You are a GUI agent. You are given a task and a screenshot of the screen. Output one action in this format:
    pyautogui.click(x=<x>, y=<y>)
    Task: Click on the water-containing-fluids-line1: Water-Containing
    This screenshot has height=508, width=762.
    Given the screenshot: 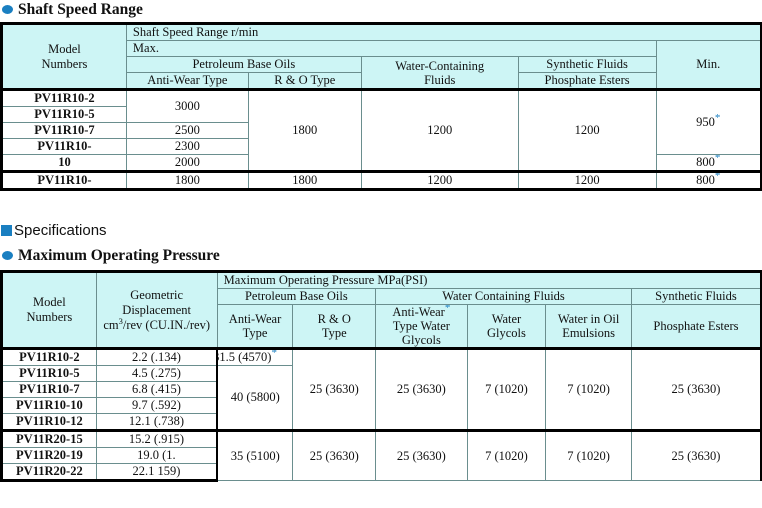 What is the action you would take?
    pyautogui.click(x=440, y=65)
    